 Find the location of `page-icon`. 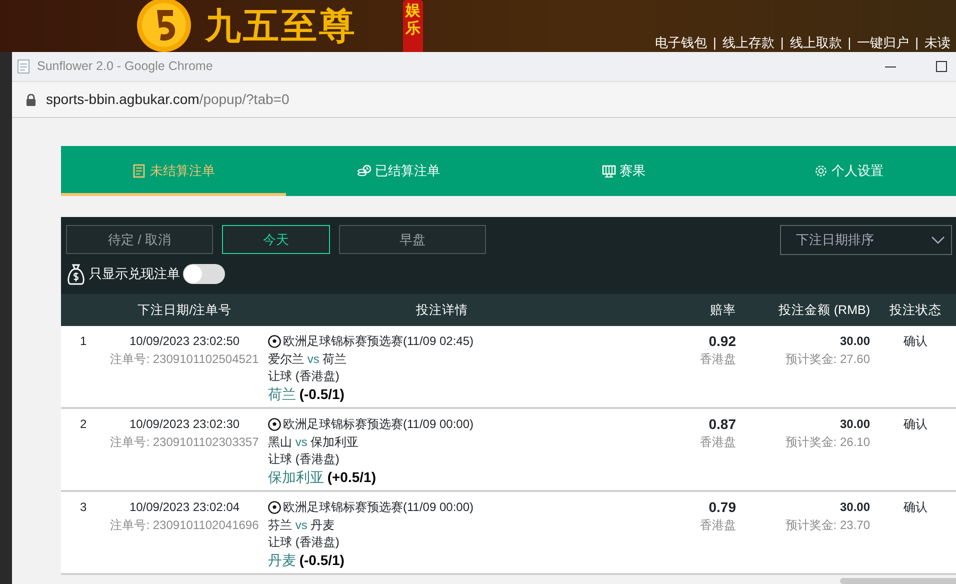

page-icon is located at coordinates (24, 66).